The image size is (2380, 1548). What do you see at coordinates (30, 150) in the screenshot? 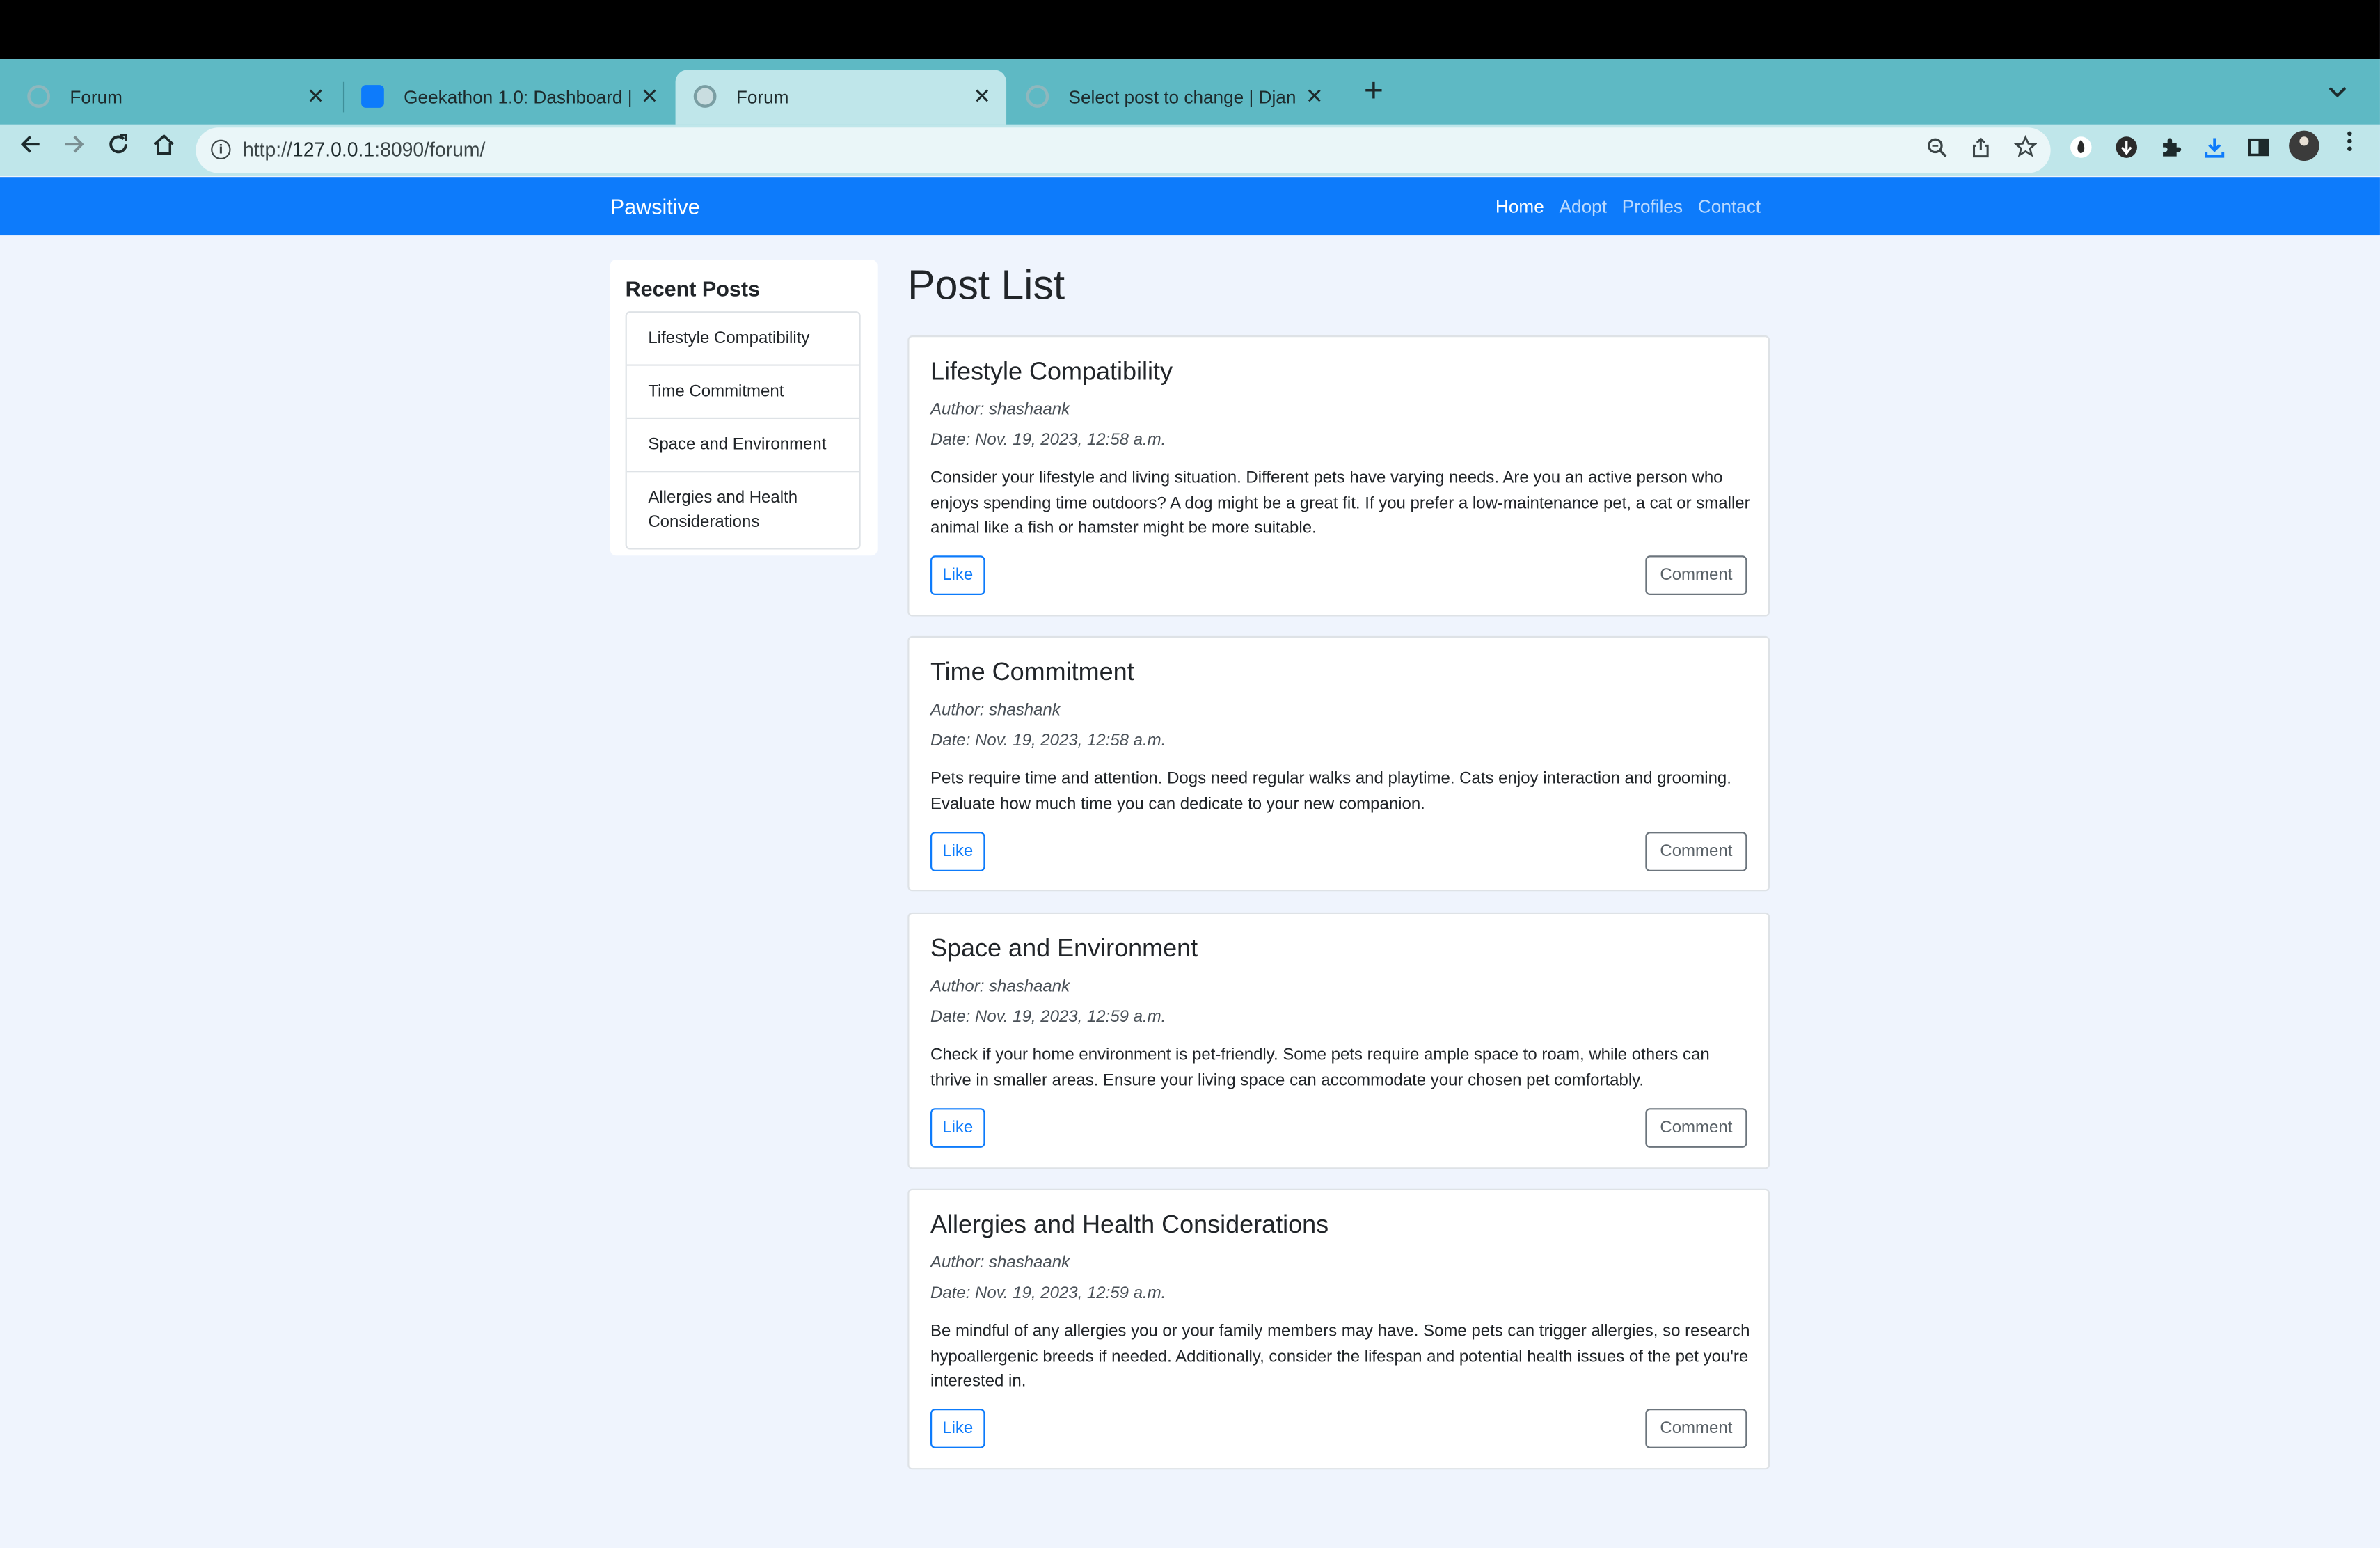
I see `back-icon` at bounding box center [30, 150].